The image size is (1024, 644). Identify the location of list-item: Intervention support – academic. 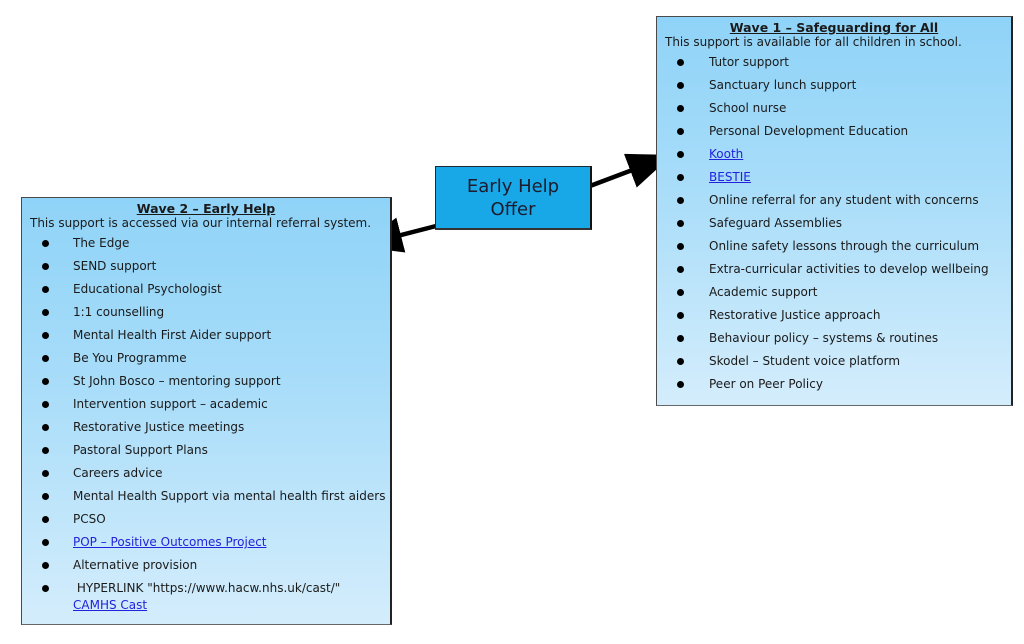
(206, 404).